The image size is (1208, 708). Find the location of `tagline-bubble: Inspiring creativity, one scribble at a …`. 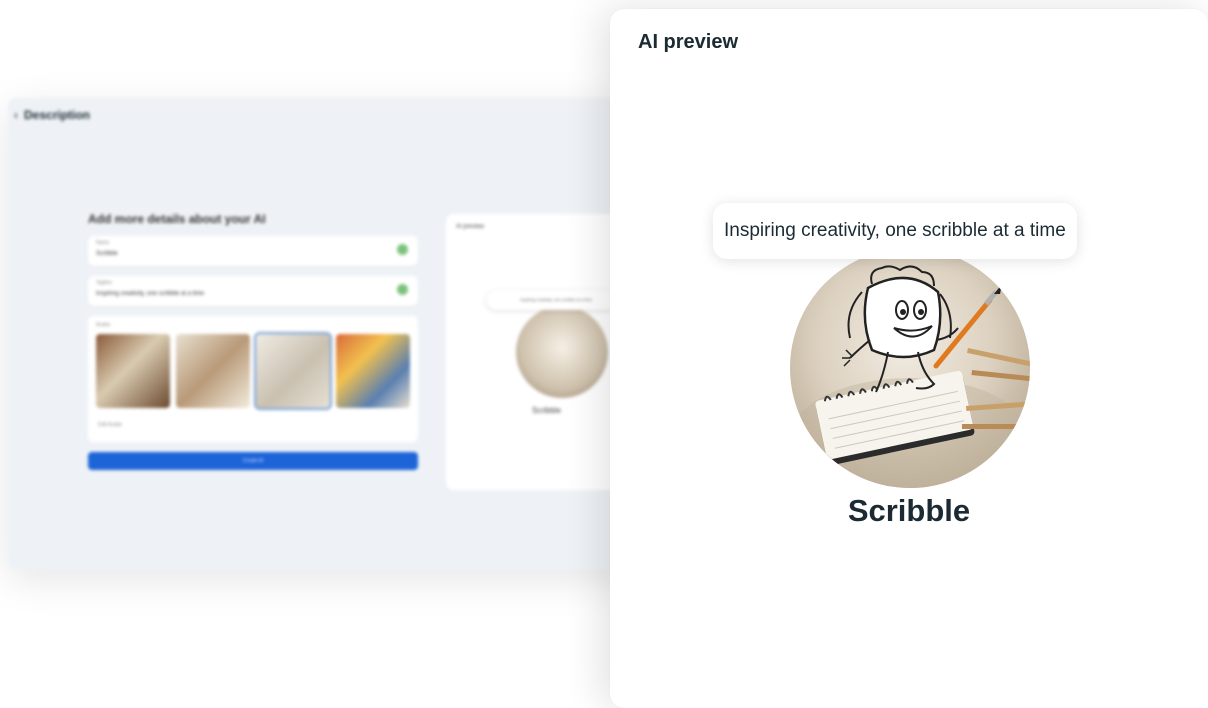

tagline-bubble: Inspiring creativity, one scribble at a … is located at coordinates (895, 231).